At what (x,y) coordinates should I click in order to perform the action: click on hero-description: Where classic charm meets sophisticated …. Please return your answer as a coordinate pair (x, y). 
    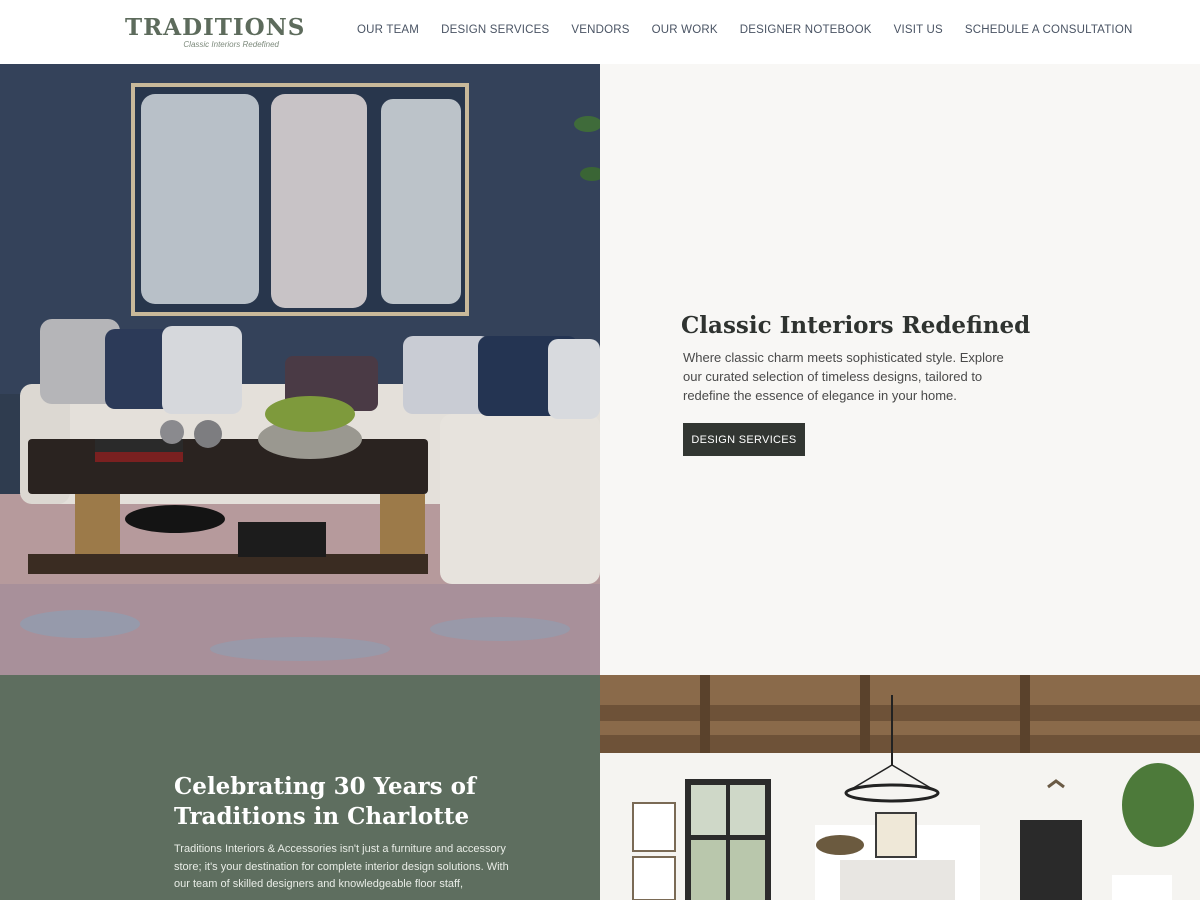
    Looking at the image, I should click on (843, 376).